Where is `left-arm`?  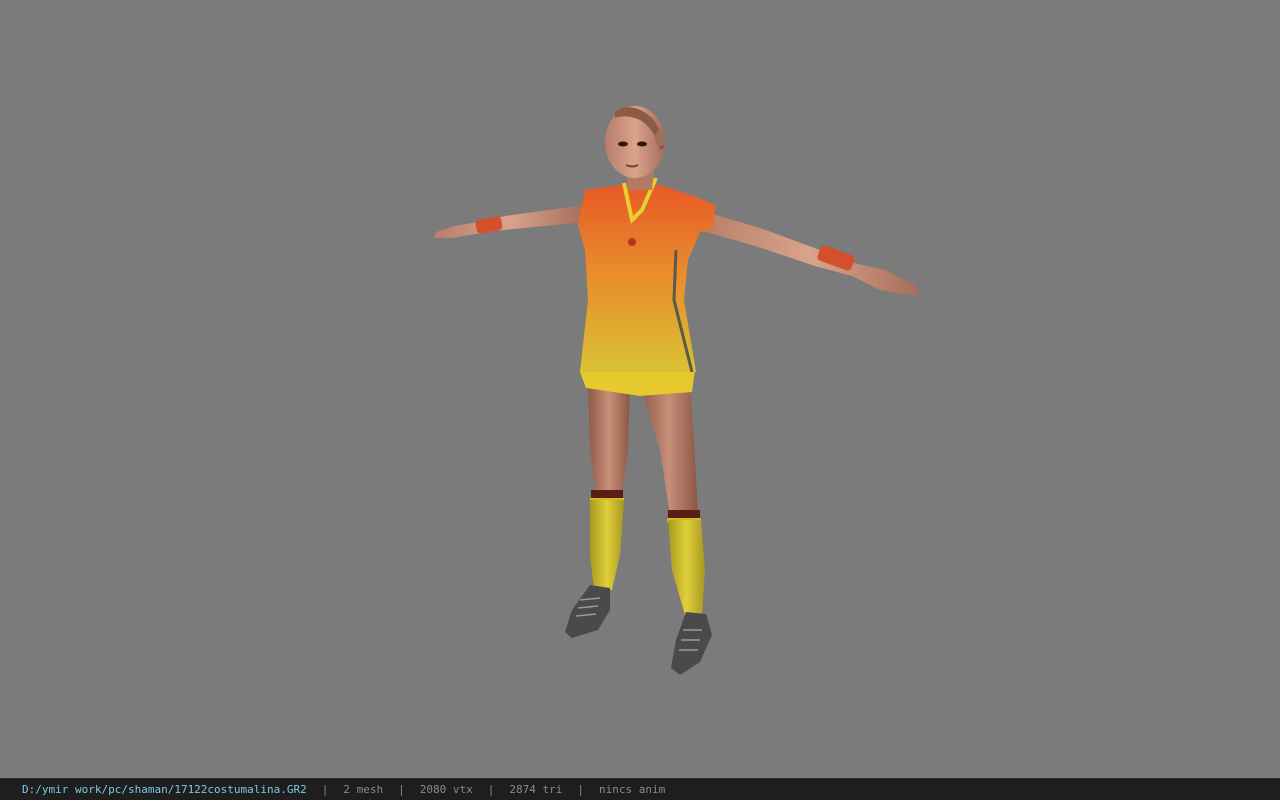 left-arm is located at coordinates (509, 221).